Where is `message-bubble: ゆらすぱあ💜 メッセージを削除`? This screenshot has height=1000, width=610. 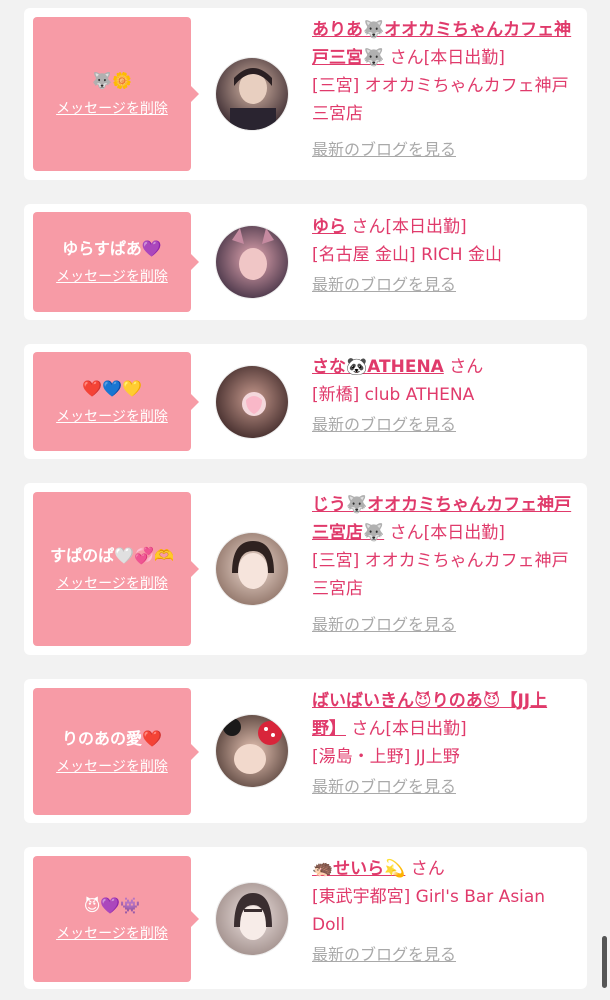
message-bubble: ゆらすぱあ💜 メッセージを削除 is located at coordinates (116, 262).